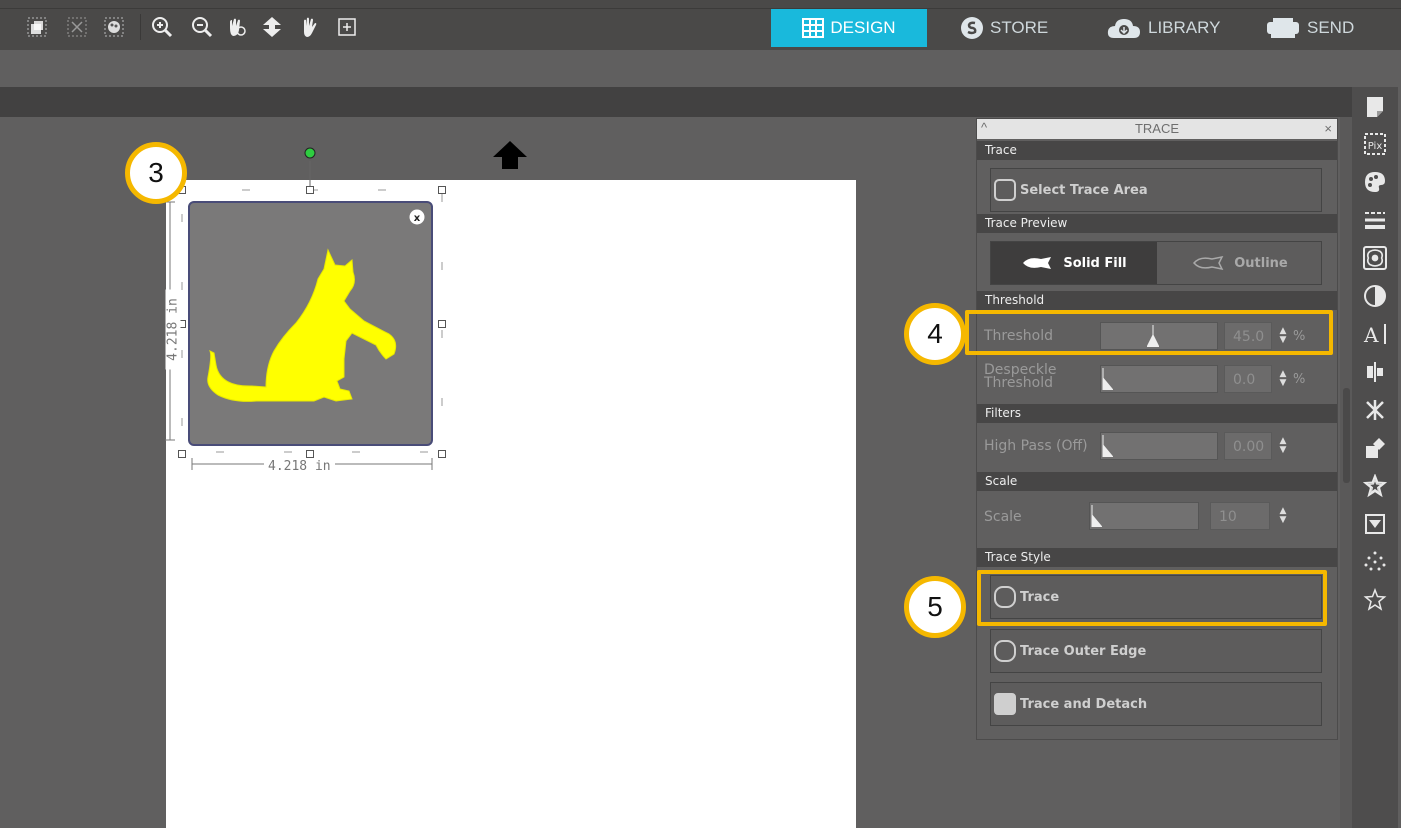 Image resolution: width=1401 pixels, height=828 pixels. I want to click on tab-store-label: STORE, so click(1019, 27).